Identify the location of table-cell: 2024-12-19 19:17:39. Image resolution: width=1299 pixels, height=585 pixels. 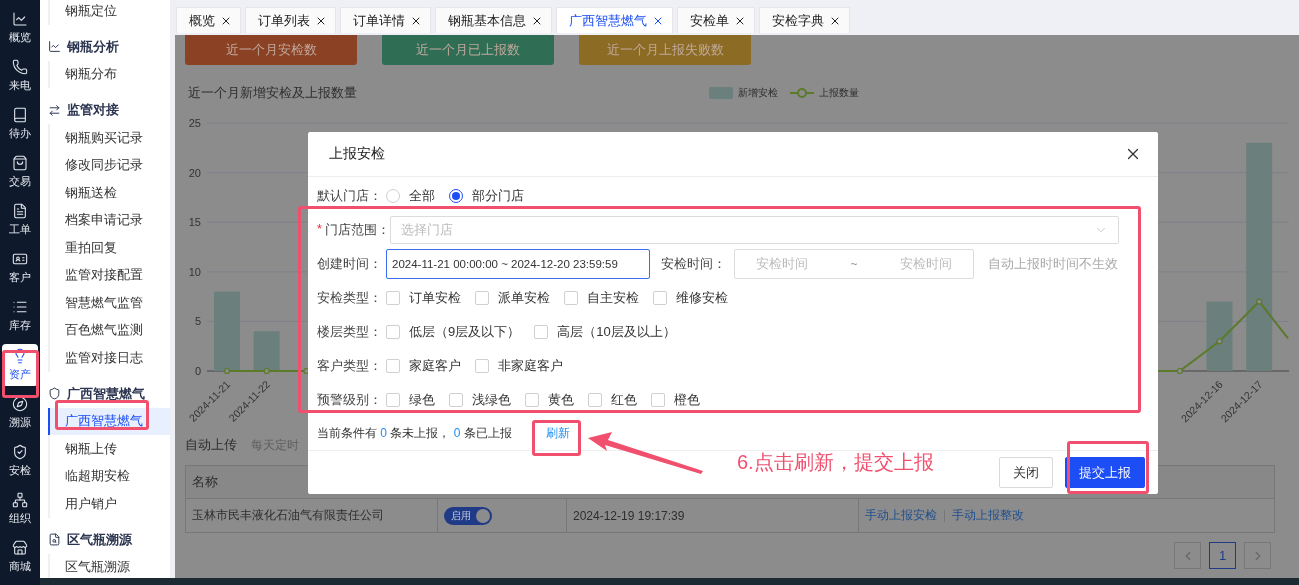
(713, 515).